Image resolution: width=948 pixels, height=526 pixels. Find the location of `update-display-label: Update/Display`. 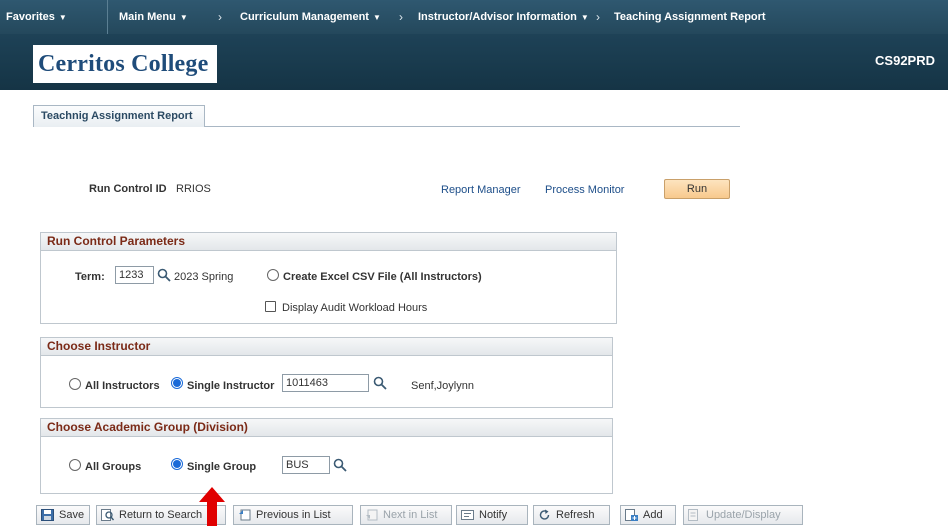

update-display-label: Update/Display is located at coordinates (743, 515).